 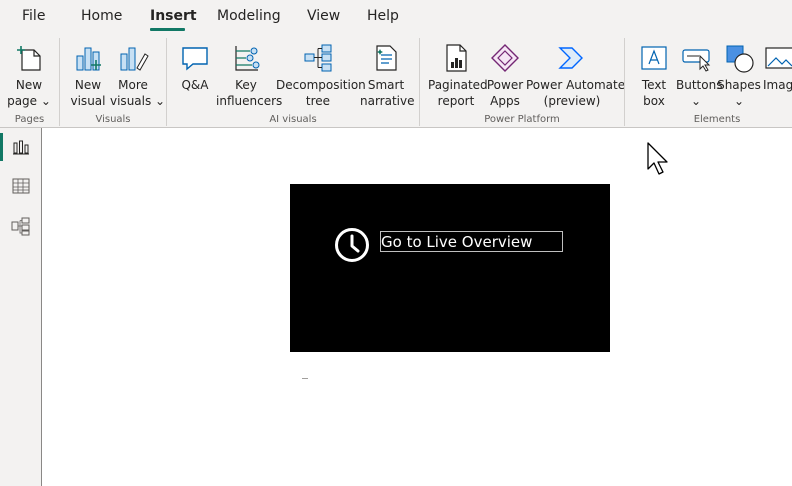 What do you see at coordinates (33, 16) in the screenshot?
I see `tab-file: File` at bounding box center [33, 16].